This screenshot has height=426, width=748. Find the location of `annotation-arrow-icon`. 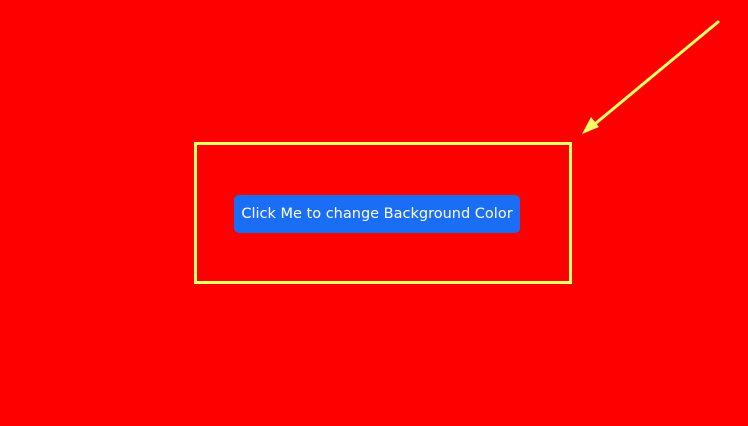

annotation-arrow-icon is located at coordinates (651, 77).